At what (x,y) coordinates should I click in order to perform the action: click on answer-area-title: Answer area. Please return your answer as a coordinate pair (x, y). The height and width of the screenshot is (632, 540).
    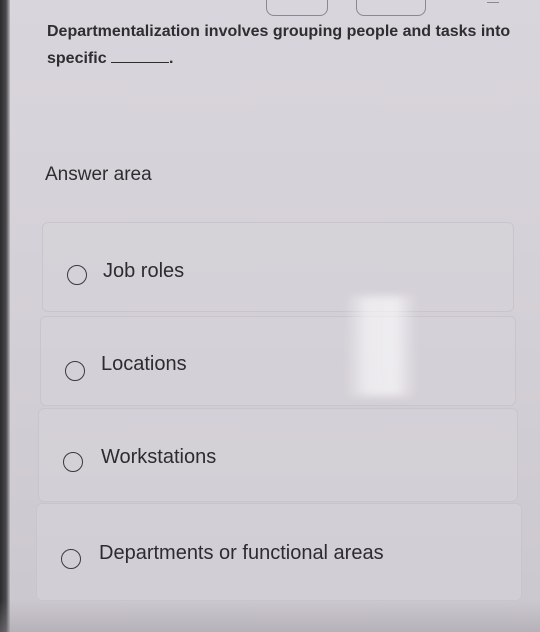
    Looking at the image, I should click on (98, 174).